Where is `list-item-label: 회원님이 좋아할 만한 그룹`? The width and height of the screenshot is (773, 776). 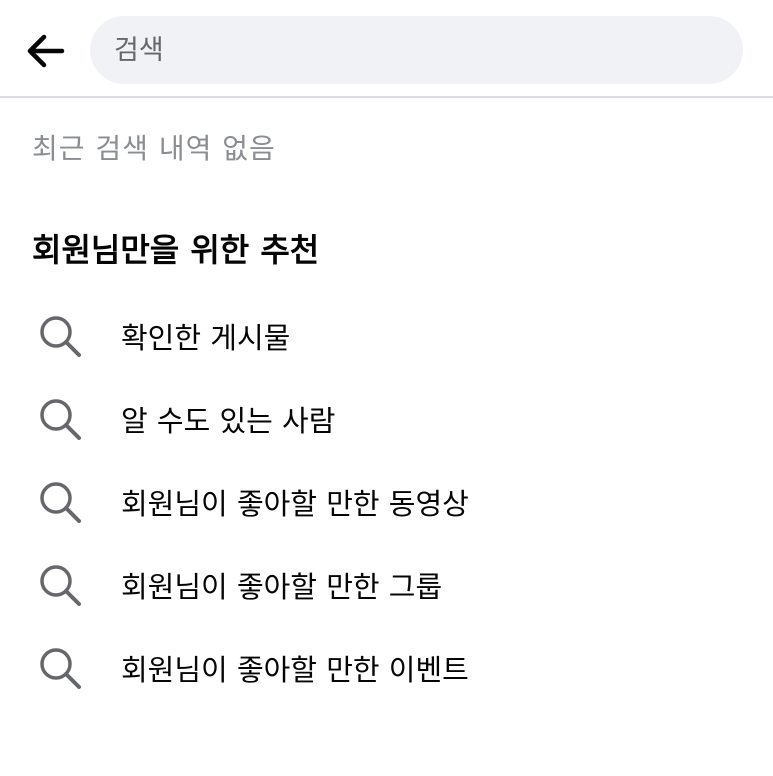 list-item-label: 회원님이 좋아할 만한 그룹 is located at coordinates (282, 586).